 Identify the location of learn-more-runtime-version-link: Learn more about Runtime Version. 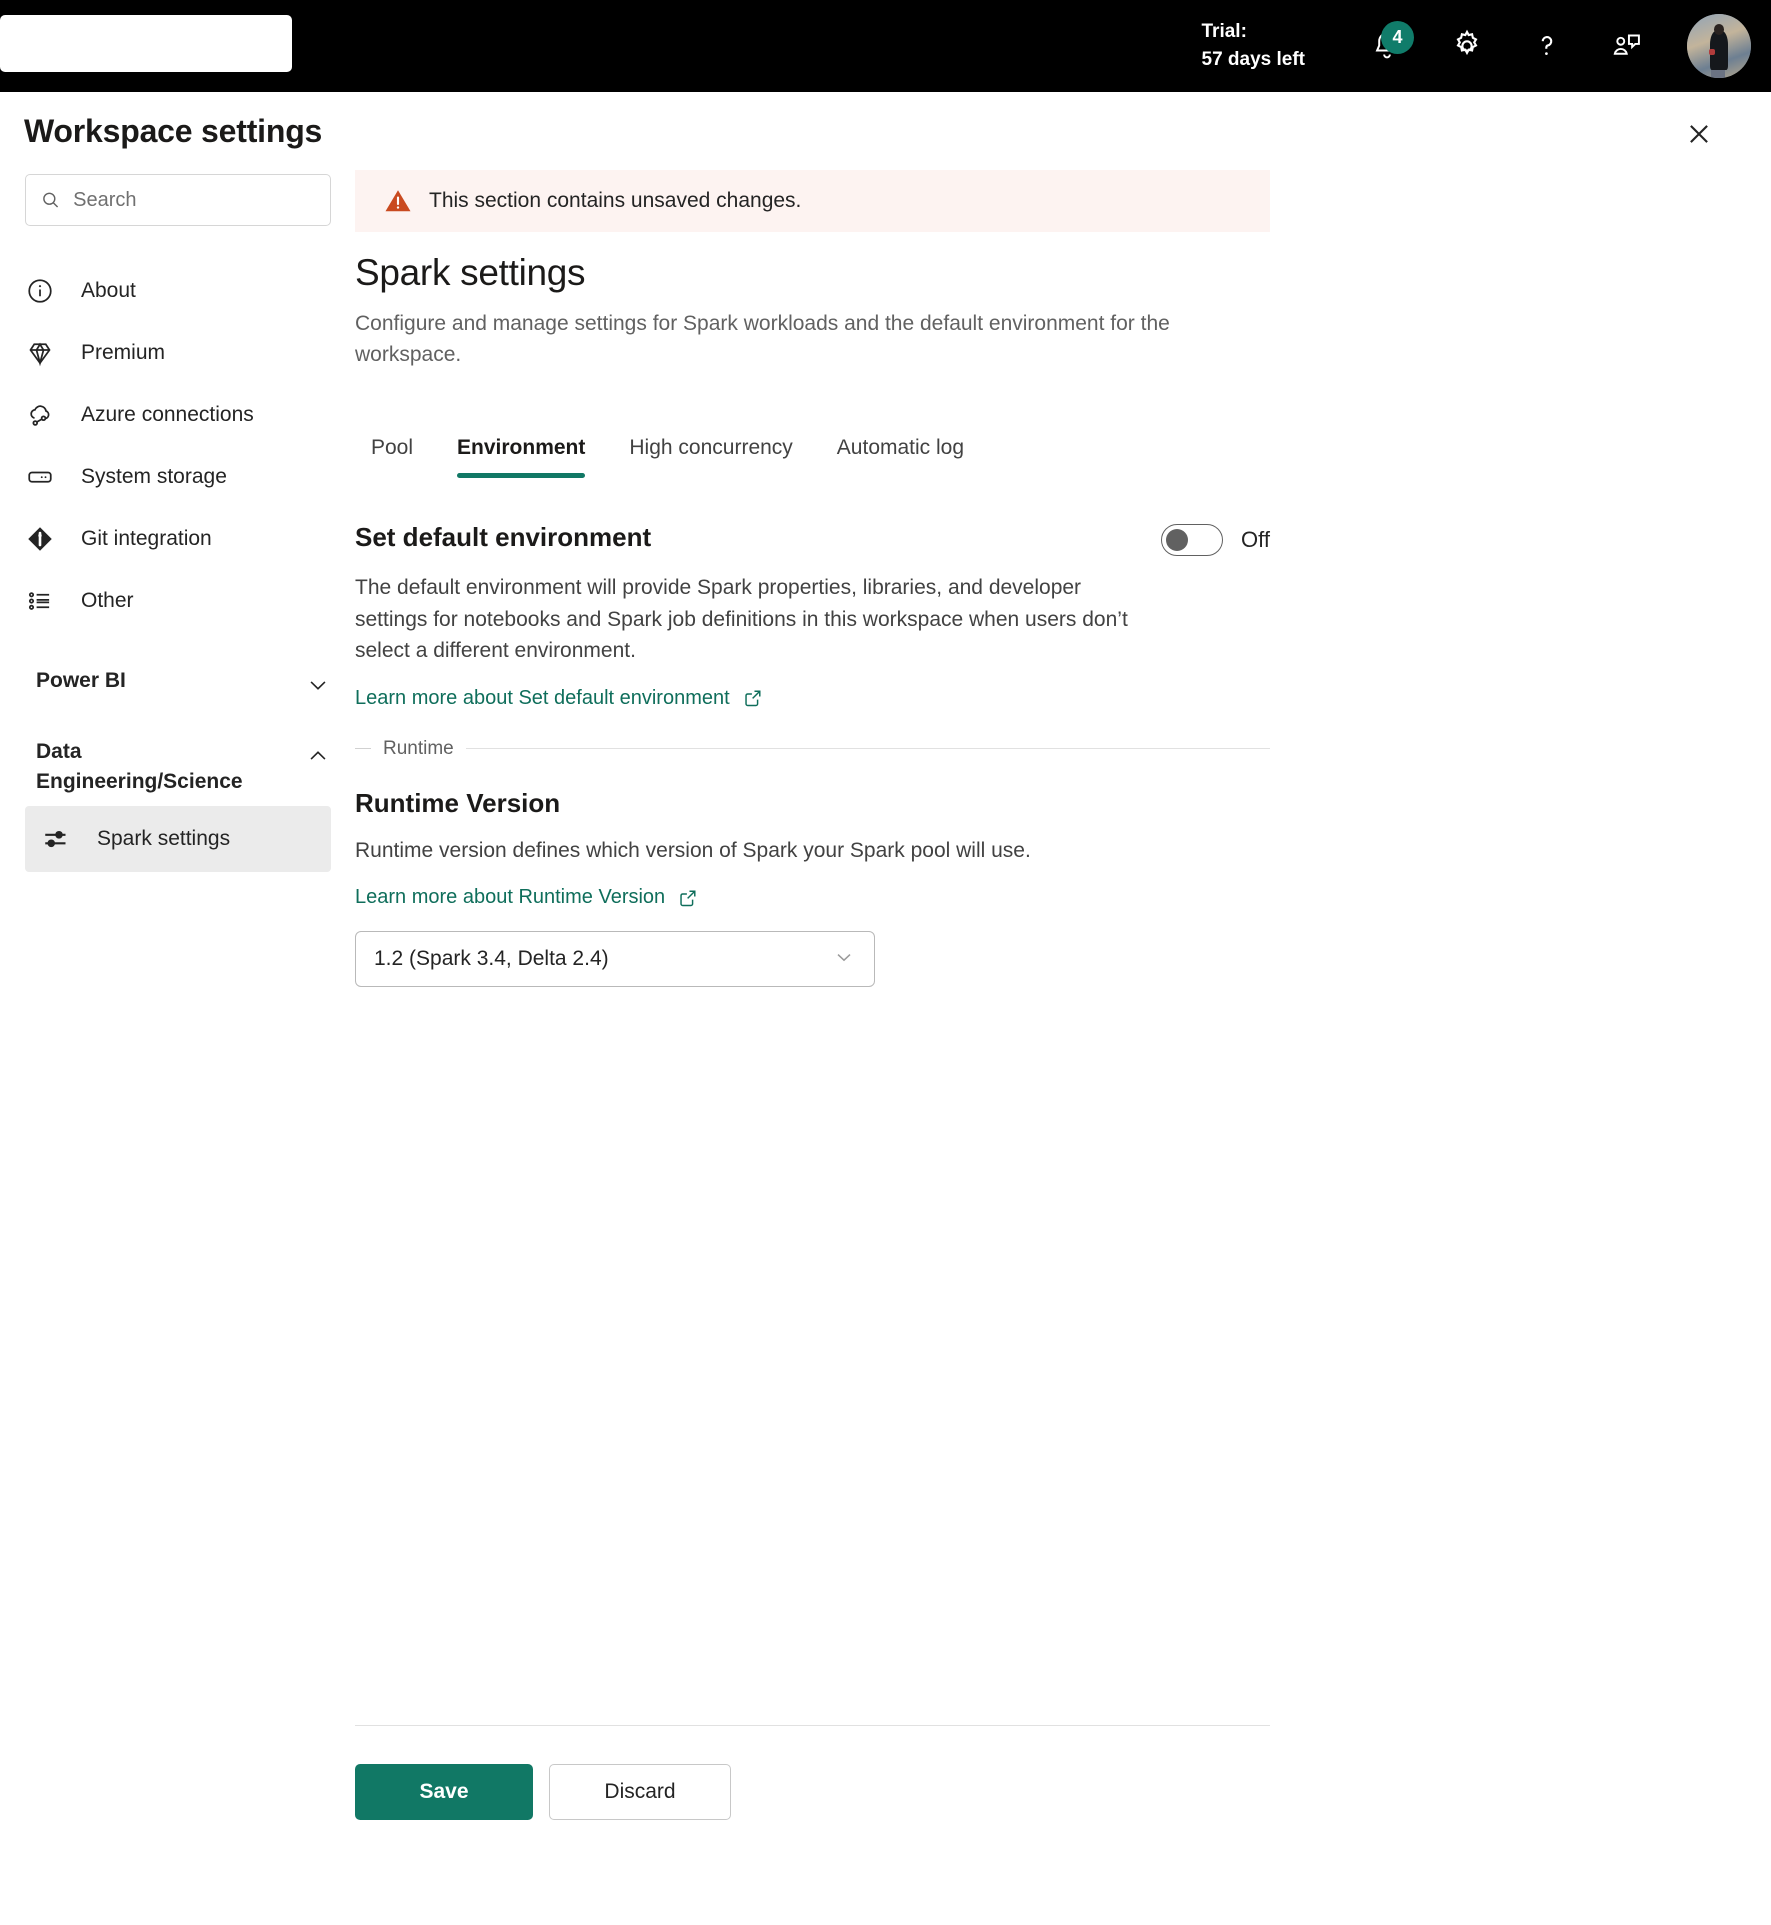
(527, 897).